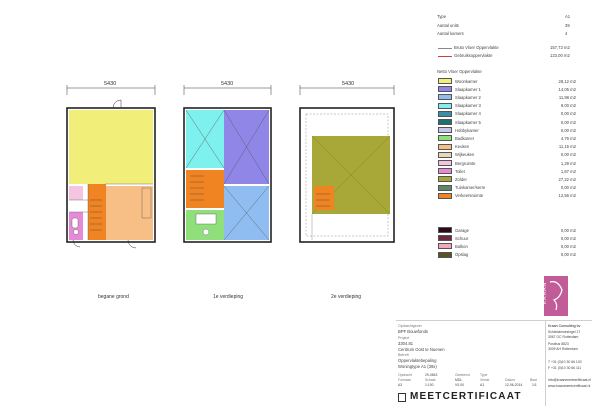 This screenshot has height=411, width=600. I want to click on legend-item-value: 12,56 m2, so click(567, 196).